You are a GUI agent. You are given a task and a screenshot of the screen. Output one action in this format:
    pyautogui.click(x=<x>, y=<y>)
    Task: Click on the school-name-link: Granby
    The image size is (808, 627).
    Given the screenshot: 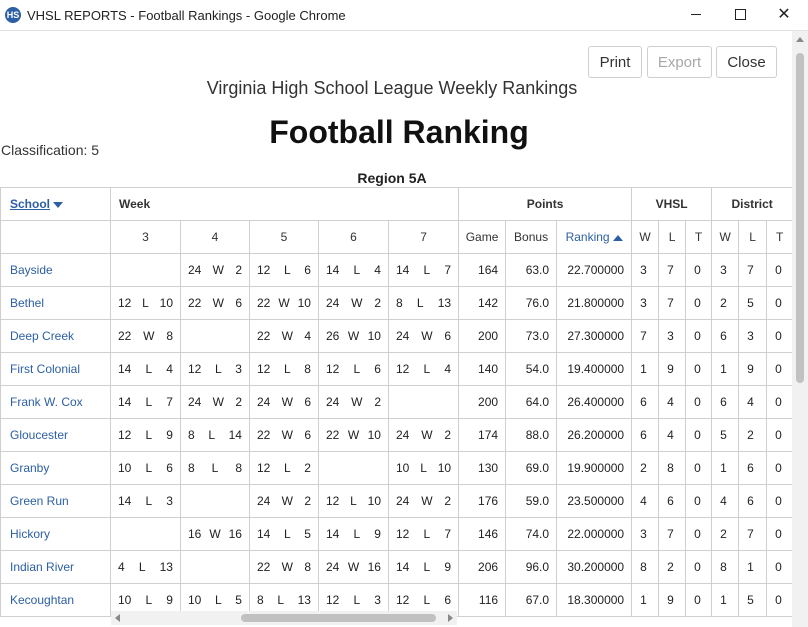 What is the action you would take?
    pyautogui.click(x=55, y=468)
    